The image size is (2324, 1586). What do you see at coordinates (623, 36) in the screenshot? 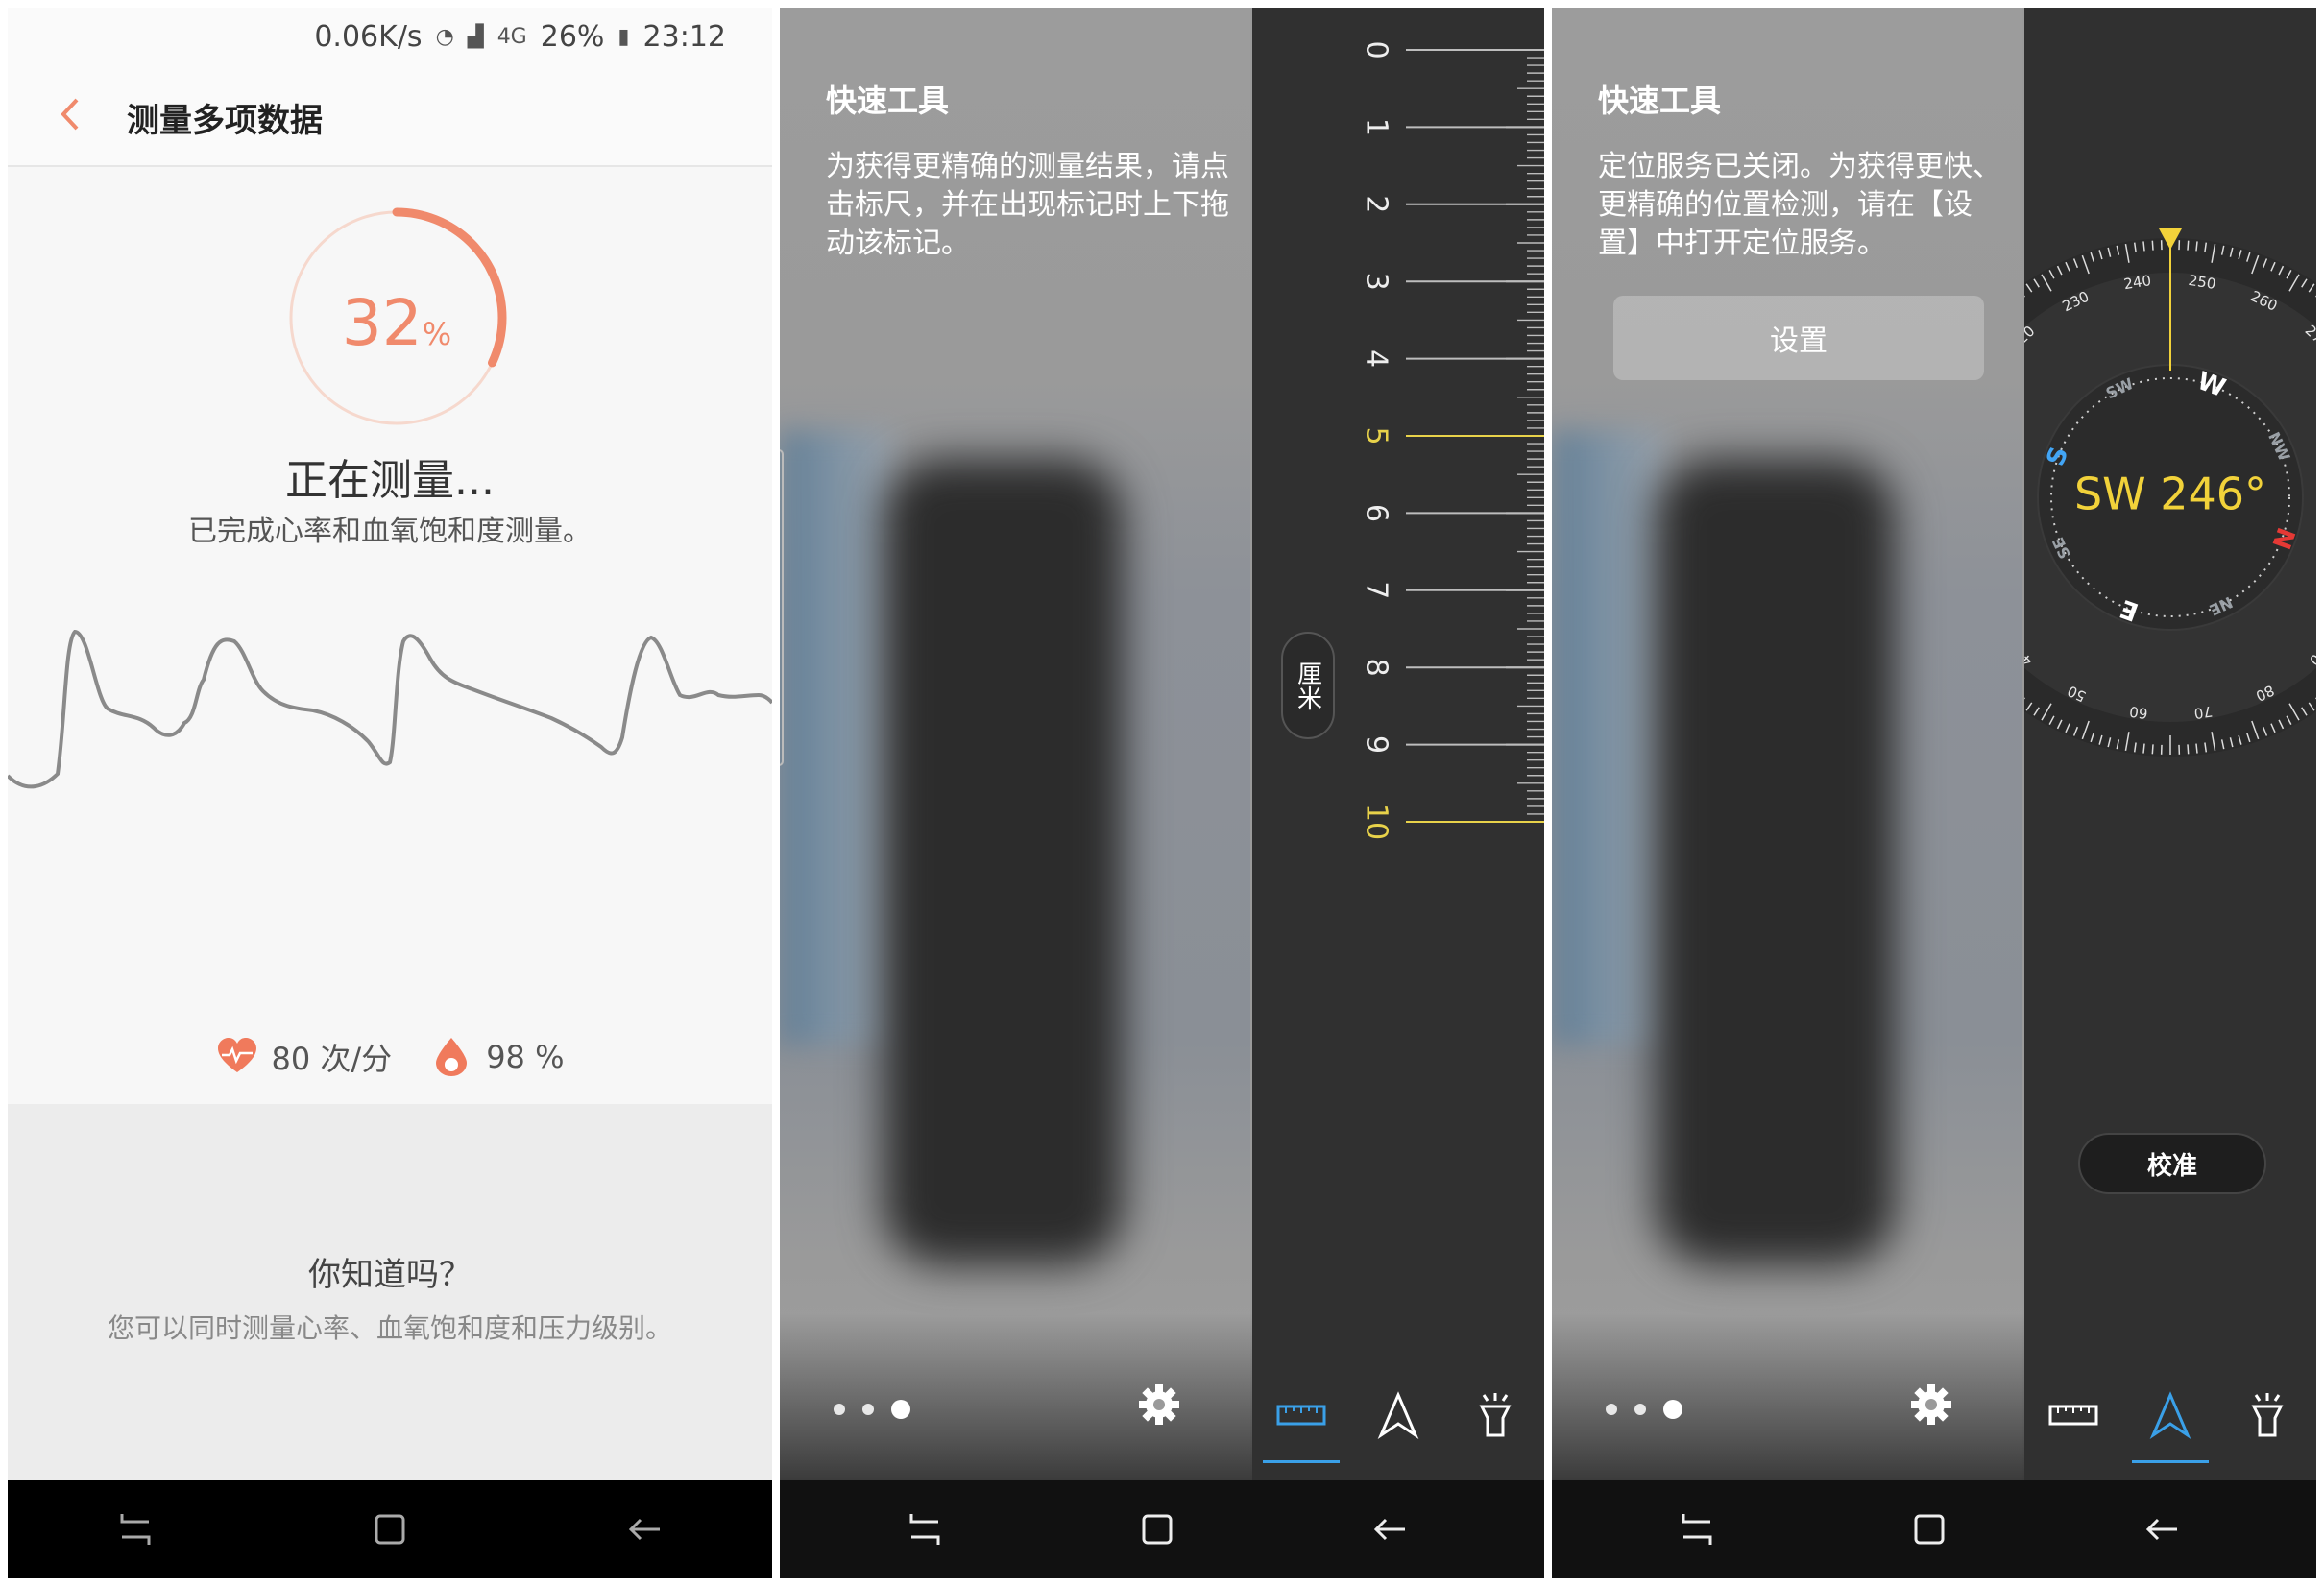
I see `battery-icon: ▮` at bounding box center [623, 36].